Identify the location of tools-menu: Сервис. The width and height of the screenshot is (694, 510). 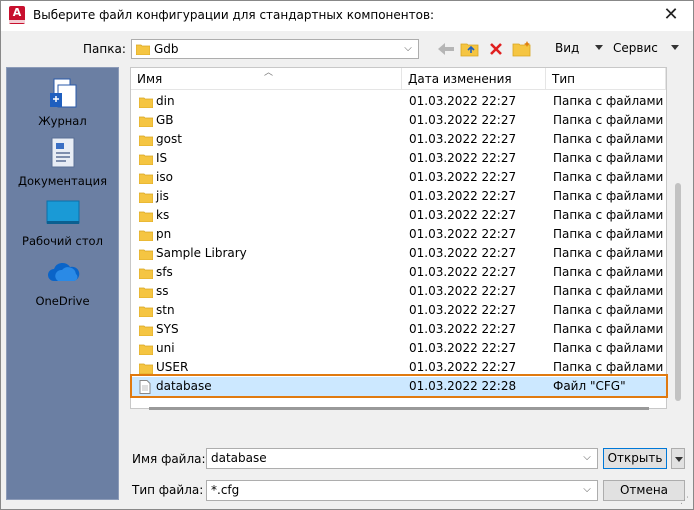
(635, 48).